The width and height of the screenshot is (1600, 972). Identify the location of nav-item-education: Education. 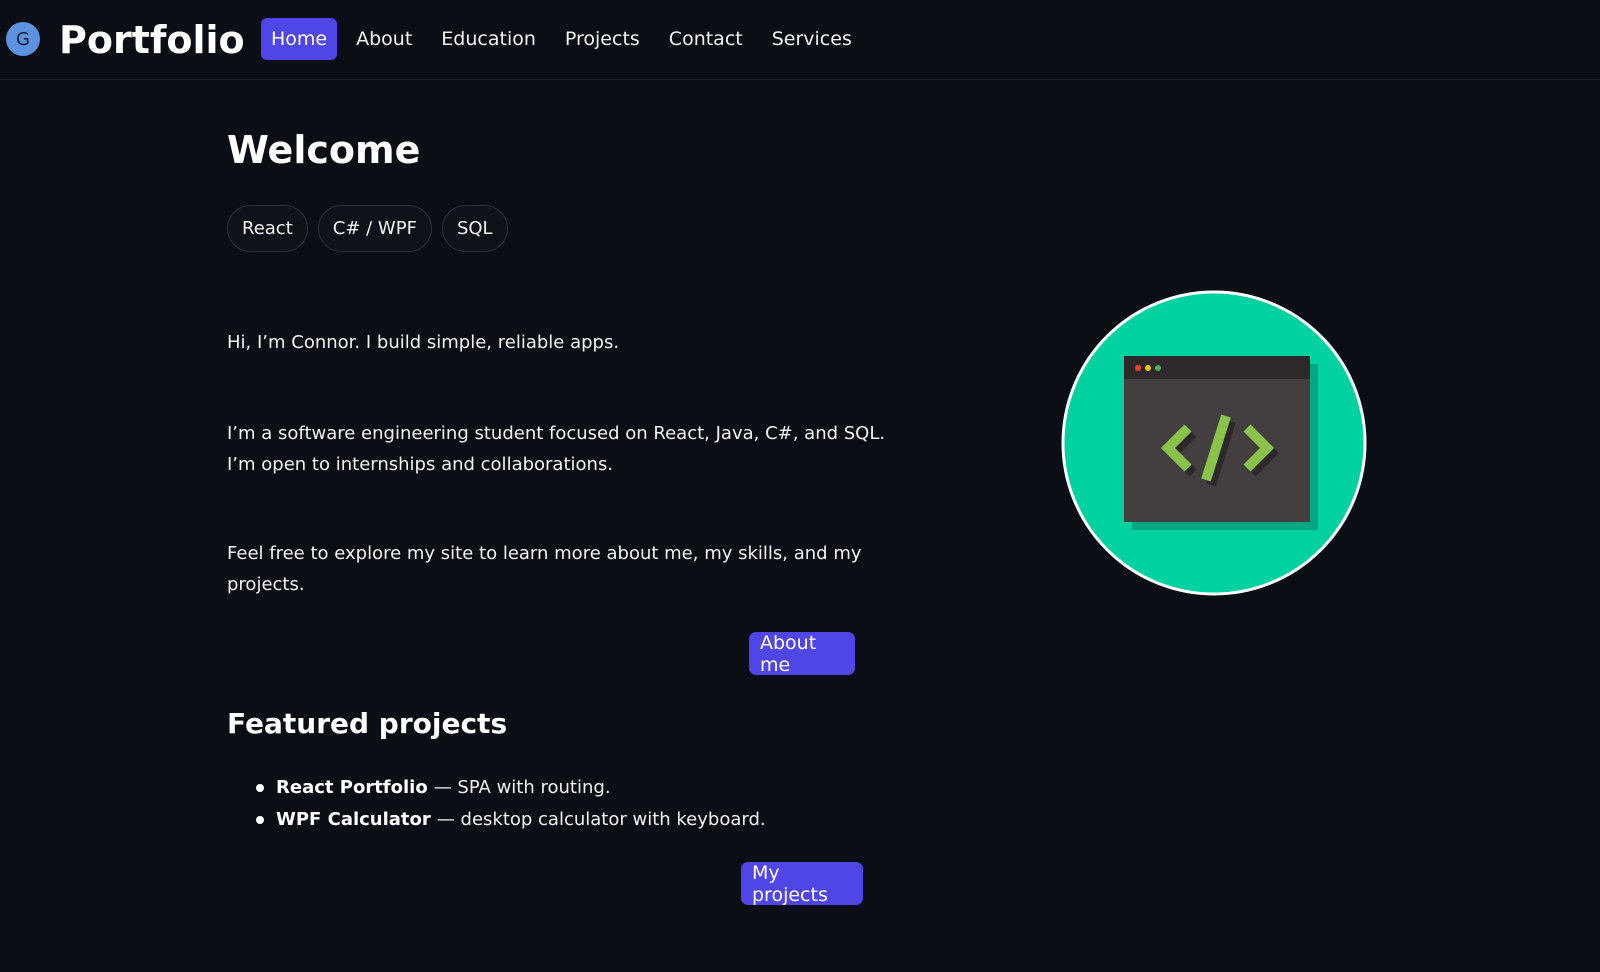
(488, 39).